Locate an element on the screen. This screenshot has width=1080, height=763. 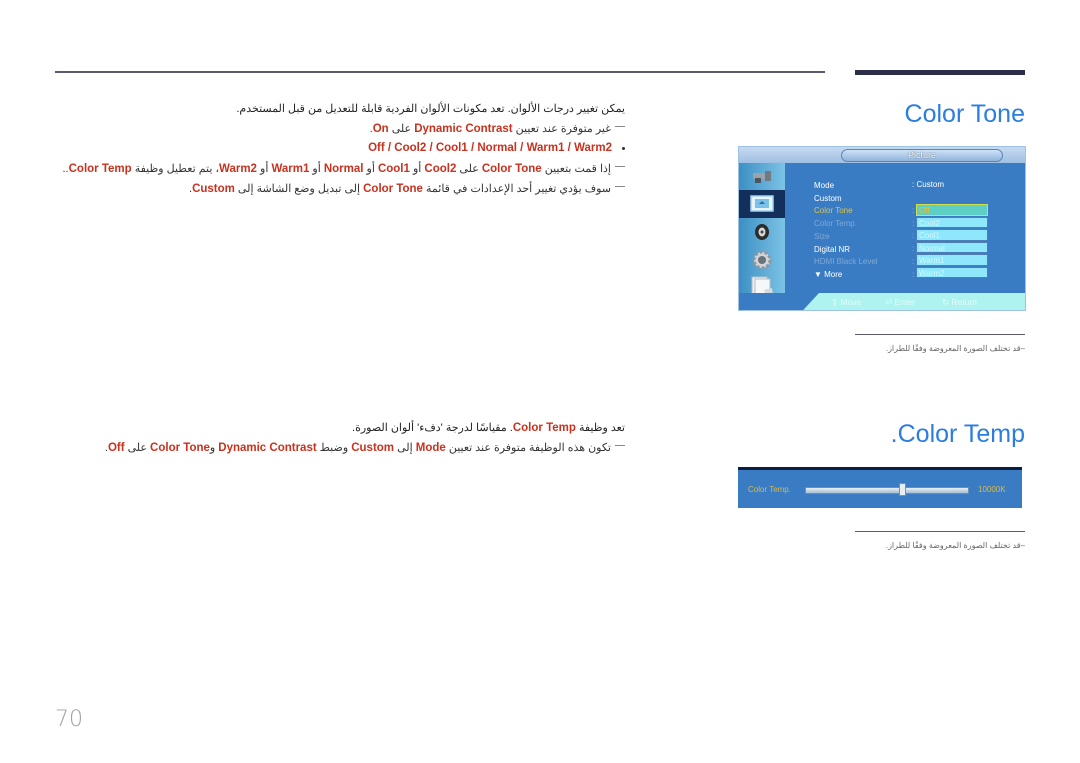
page-number: 70 is located at coordinates (69, 719).